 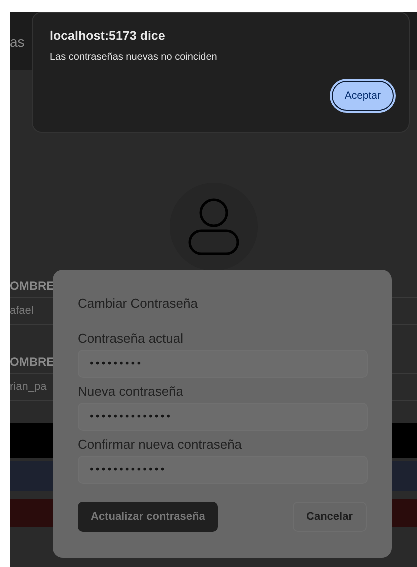 I want to click on cell-text: afael, so click(x=22, y=311).